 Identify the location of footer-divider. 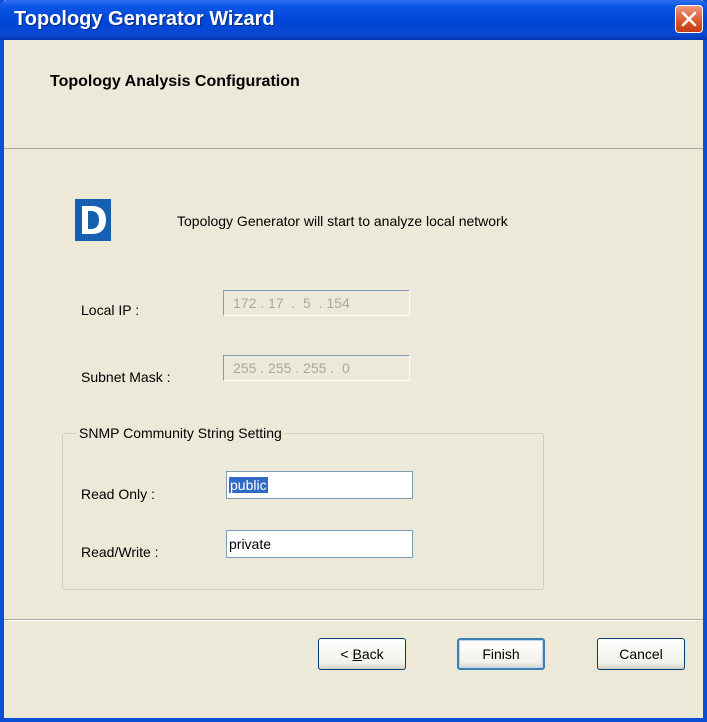
(353, 620).